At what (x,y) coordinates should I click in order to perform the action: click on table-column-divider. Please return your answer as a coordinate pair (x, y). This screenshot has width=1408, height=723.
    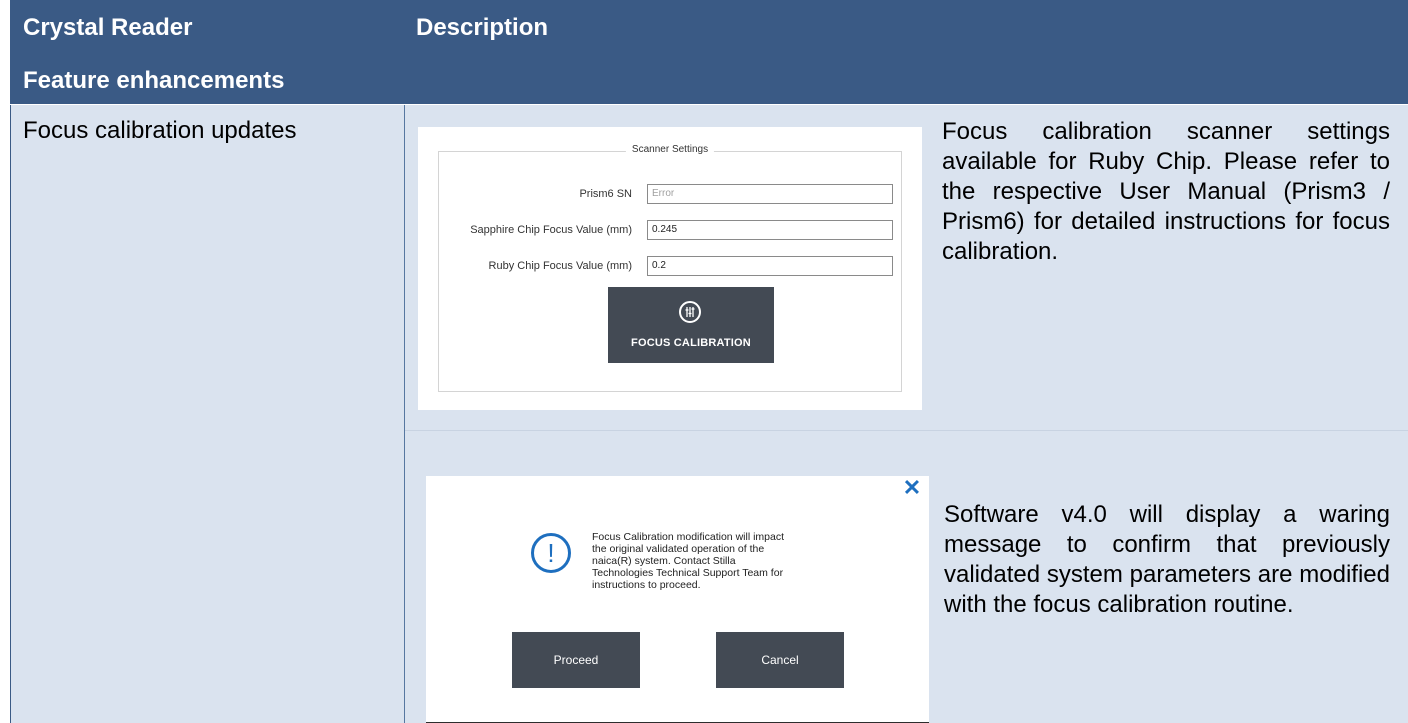
    Looking at the image, I should click on (404, 414).